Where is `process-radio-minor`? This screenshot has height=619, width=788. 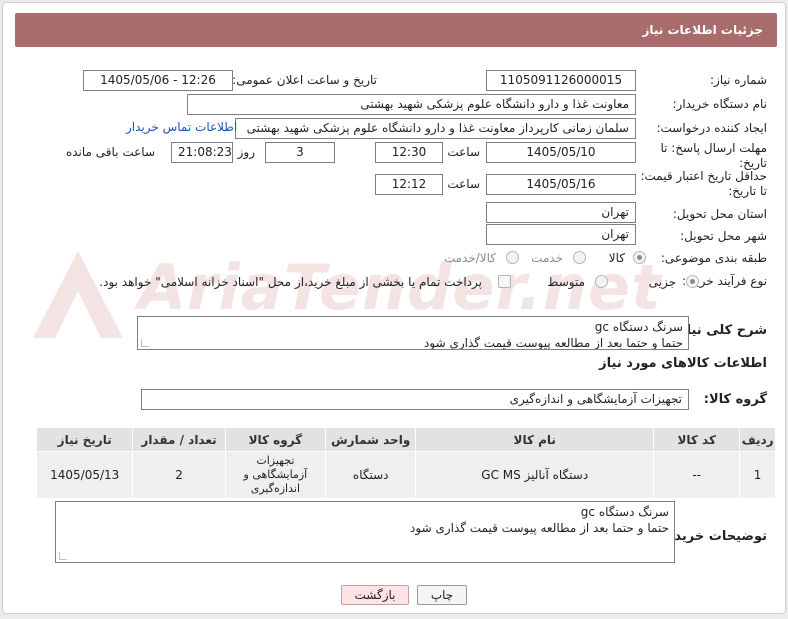
process-radio-minor is located at coordinates (692, 281).